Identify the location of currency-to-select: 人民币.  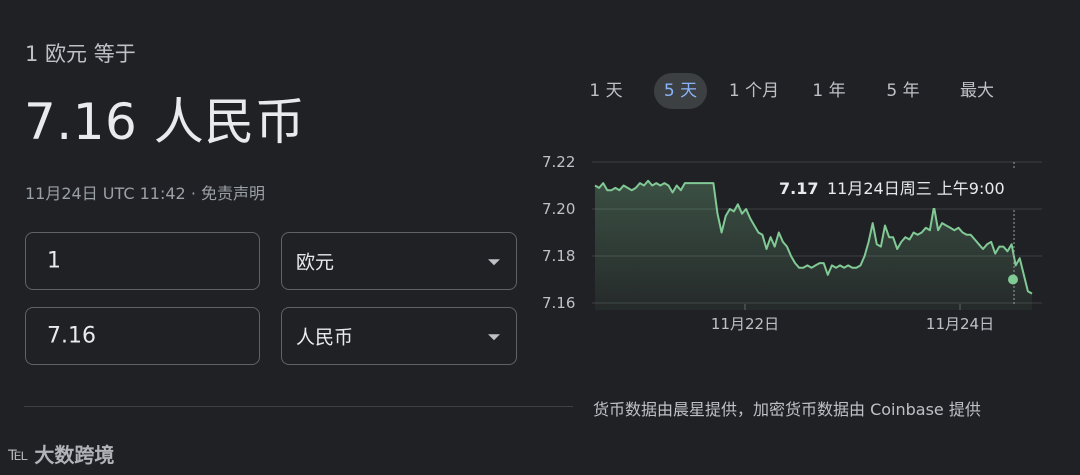
(399, 336).